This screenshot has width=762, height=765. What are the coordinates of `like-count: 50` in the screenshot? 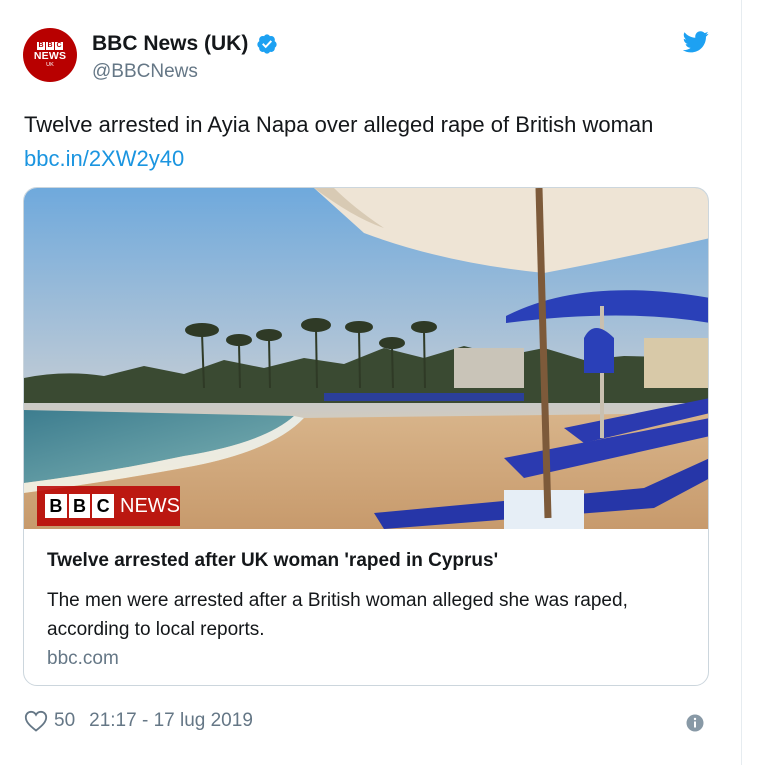 It's located at (64, 721).